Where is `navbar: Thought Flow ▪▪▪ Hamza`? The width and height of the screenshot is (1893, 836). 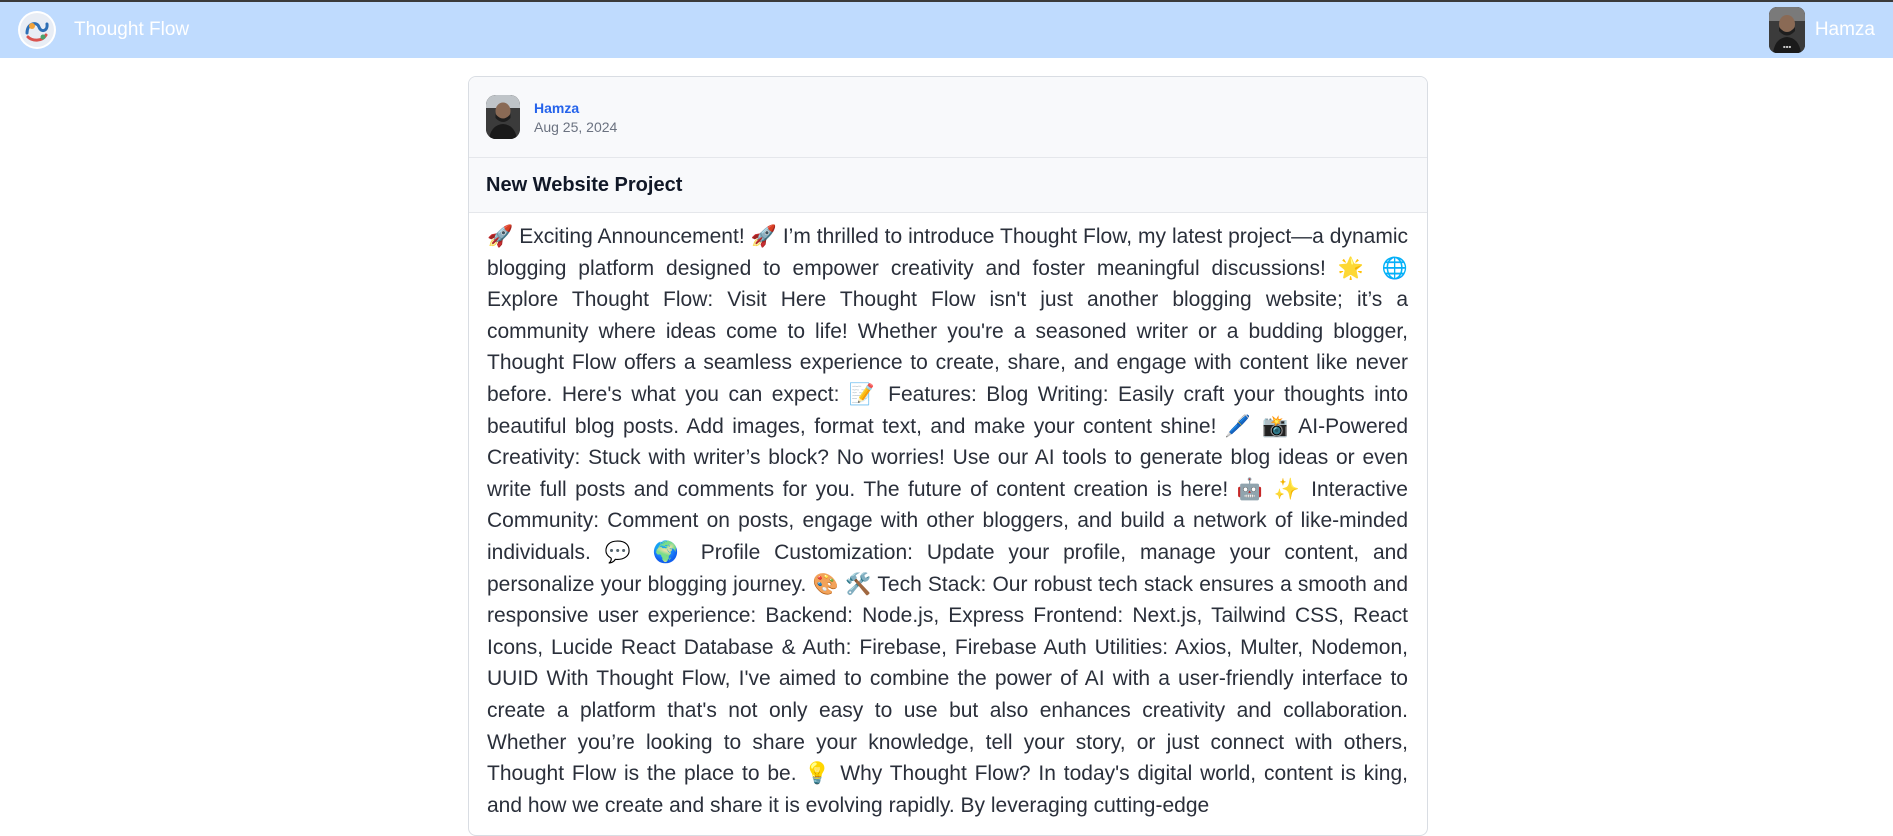 navbar: Thought Flow ▪▪▪ Hamza is located at coordinates (946, 30).